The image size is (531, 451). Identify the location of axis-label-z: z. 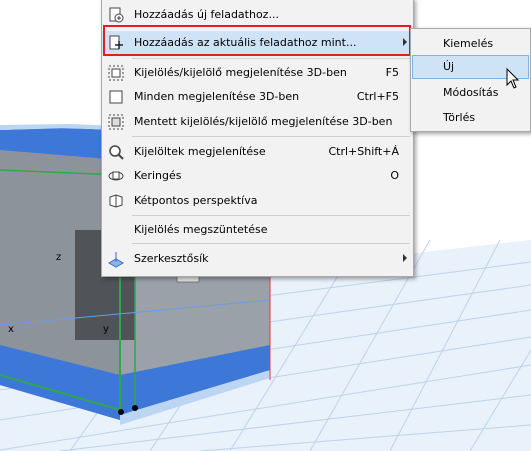
(58, 257).